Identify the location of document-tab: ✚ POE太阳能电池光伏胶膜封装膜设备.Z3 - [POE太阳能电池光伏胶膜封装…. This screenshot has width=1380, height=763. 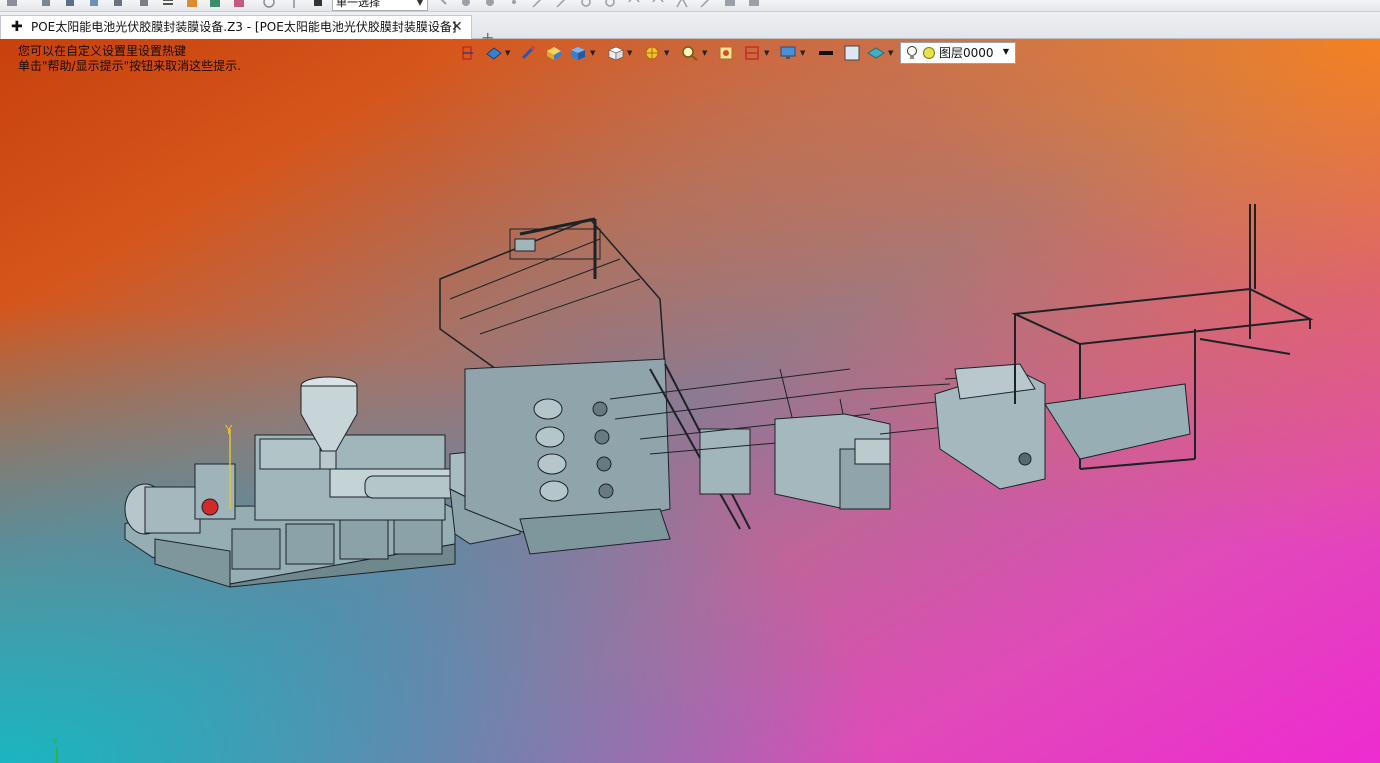
(236, 27).